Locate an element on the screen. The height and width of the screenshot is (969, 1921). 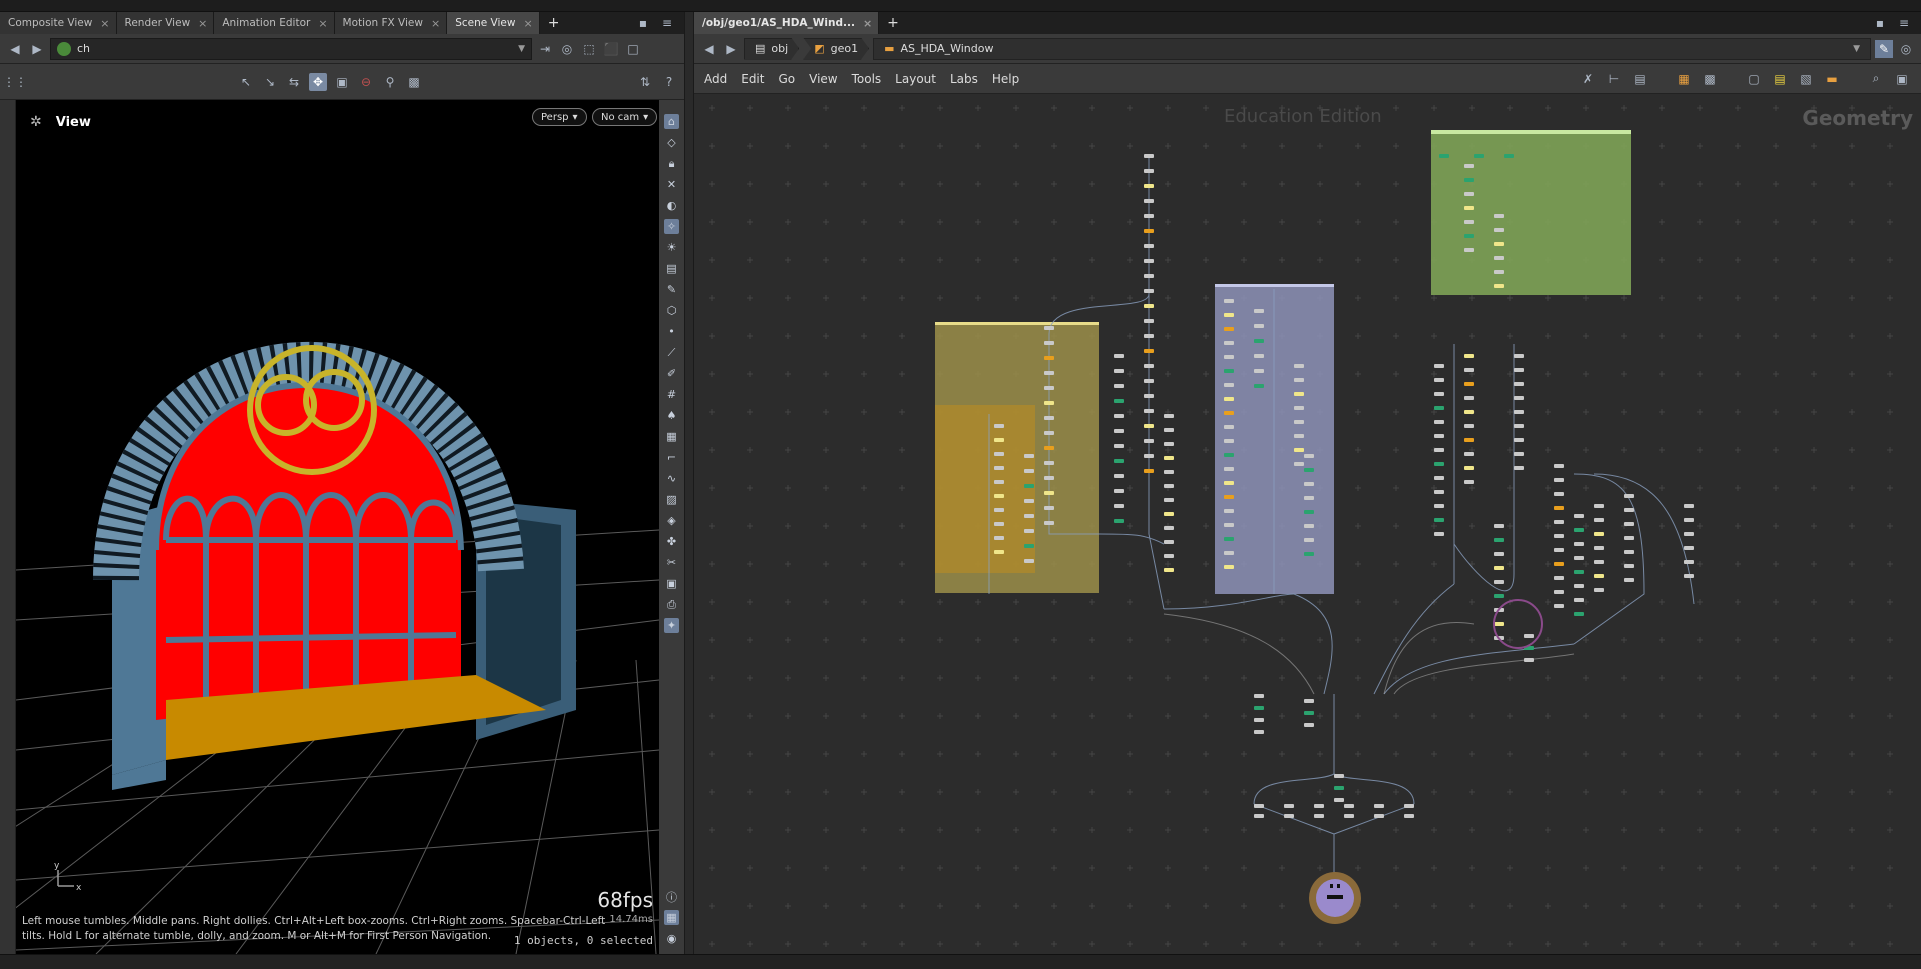
move-tool-icon: ↘ is located at coordinates (270, 82).